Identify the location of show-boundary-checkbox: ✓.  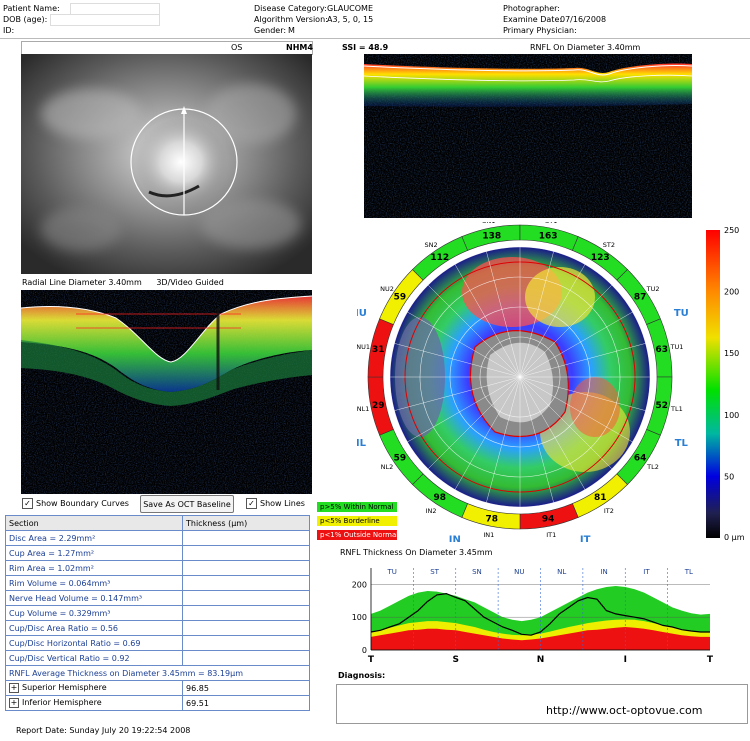
(27, 503).